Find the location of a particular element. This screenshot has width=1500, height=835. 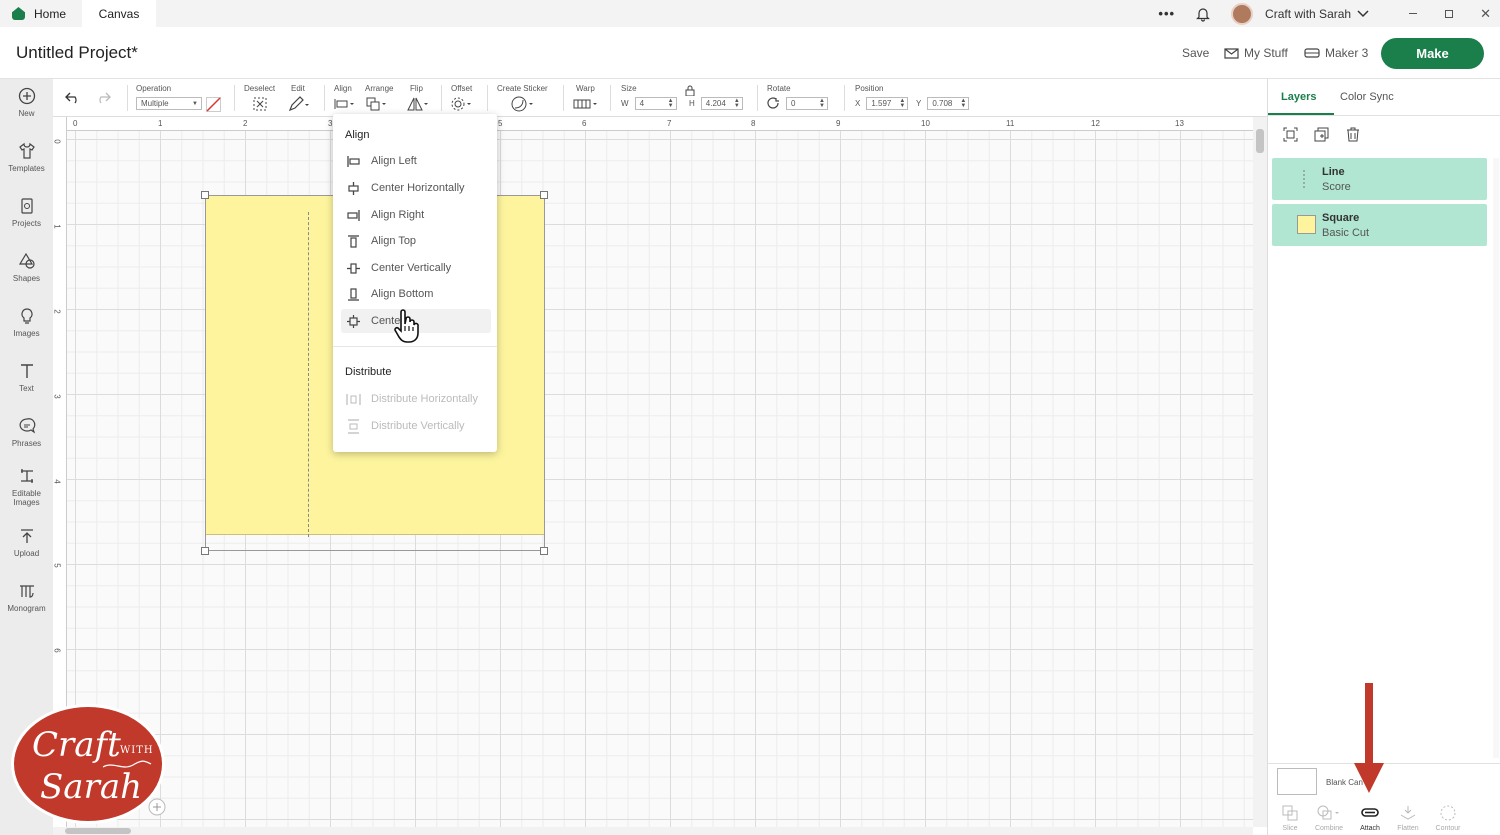

option-label: Center Horizontally is located at coordinates (418, 188).